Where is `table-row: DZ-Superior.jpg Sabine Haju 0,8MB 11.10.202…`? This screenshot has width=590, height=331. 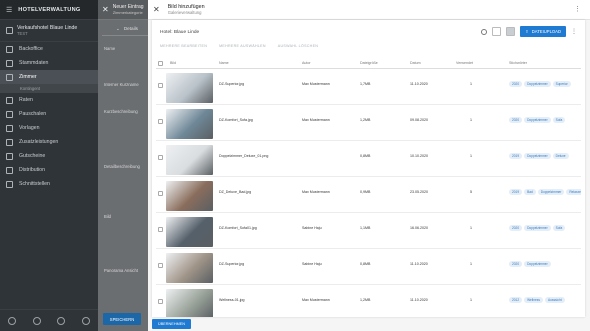 table-row: DZ-Superior.jpg Sabine Haju 0,8MB 11.10.202… is located at coordinates (368, 267).